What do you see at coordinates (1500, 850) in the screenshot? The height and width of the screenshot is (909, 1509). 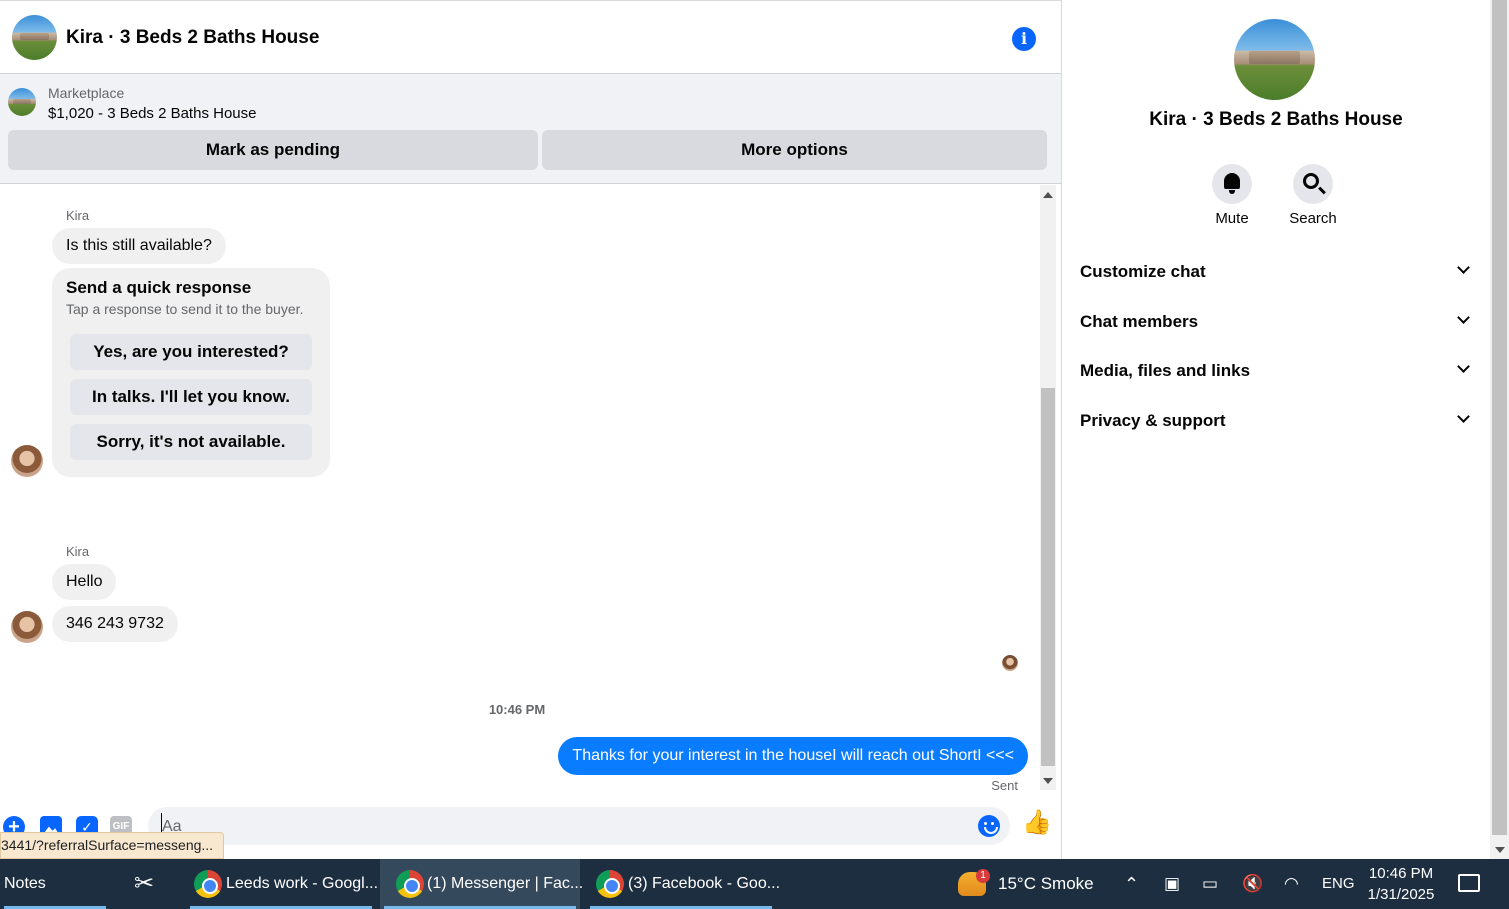 I see `browser-scroll-down-arrow` at bounding box center [1500, 850].